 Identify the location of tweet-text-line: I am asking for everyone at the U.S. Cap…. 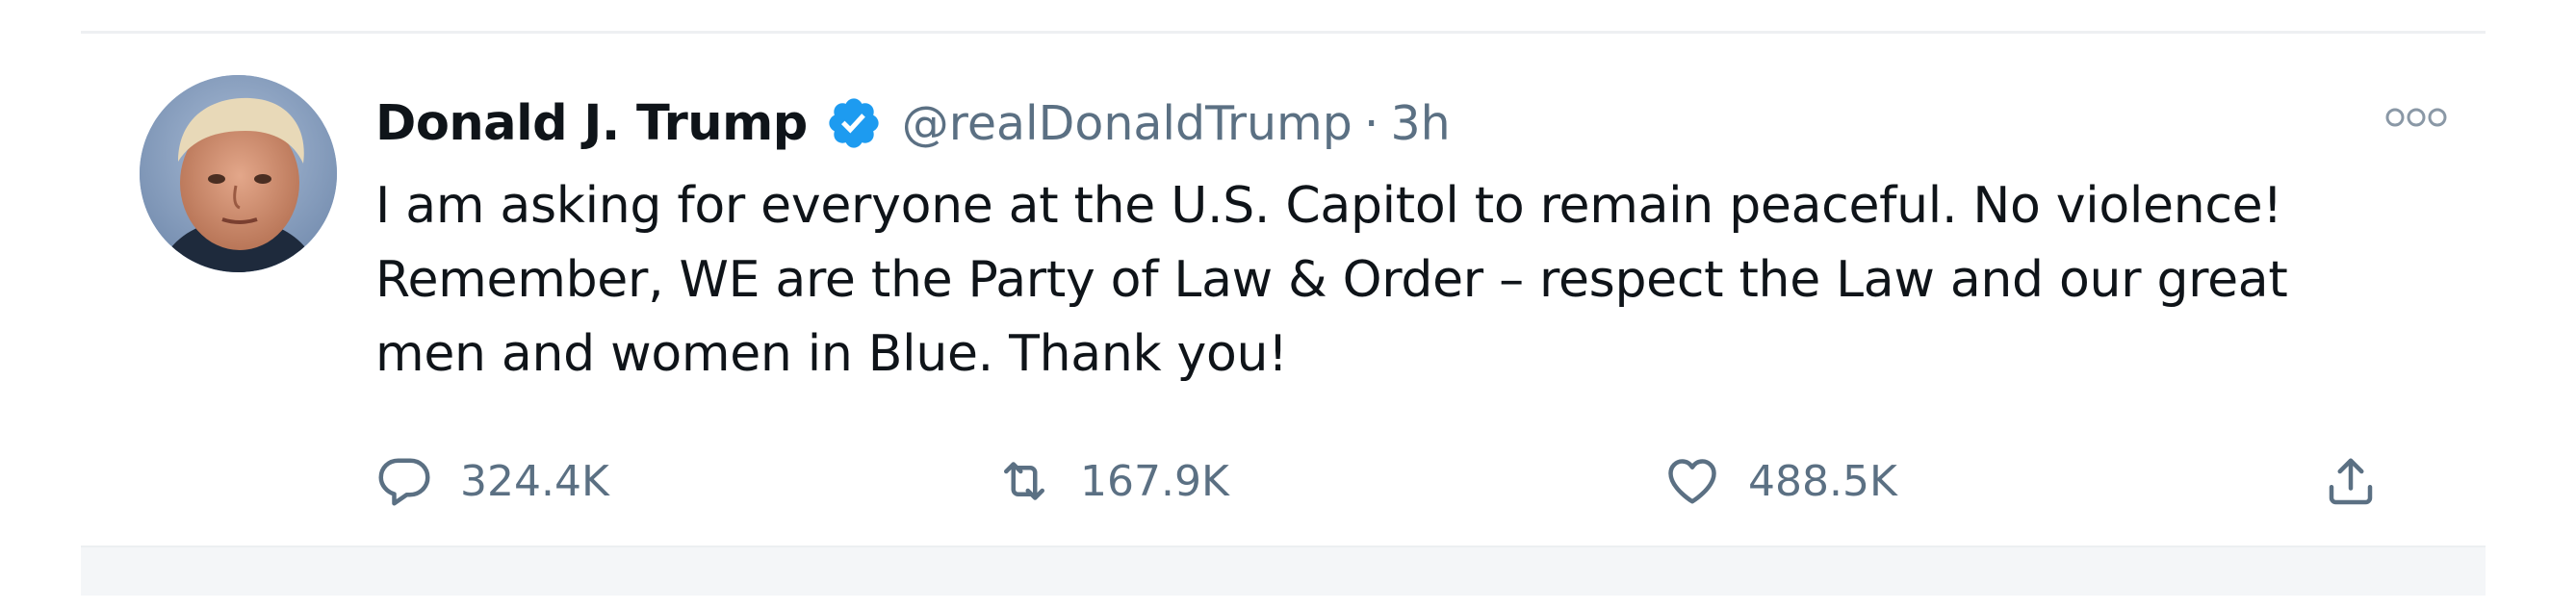
(1328, 206).